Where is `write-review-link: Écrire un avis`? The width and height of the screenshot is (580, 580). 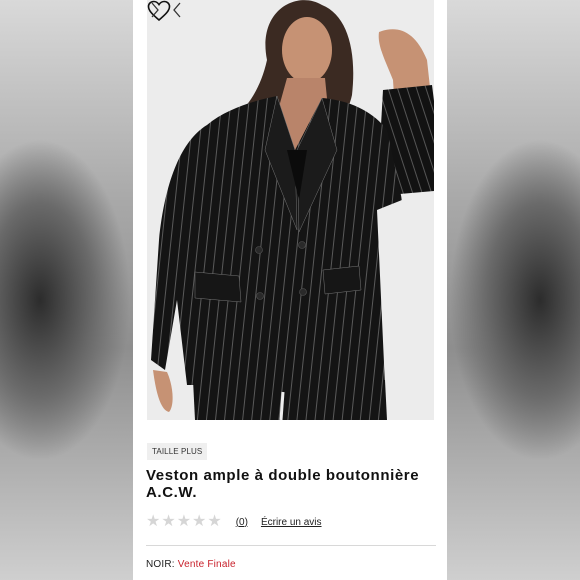 write-review-link: Écrire un avis is located at coordinates (291, 522).